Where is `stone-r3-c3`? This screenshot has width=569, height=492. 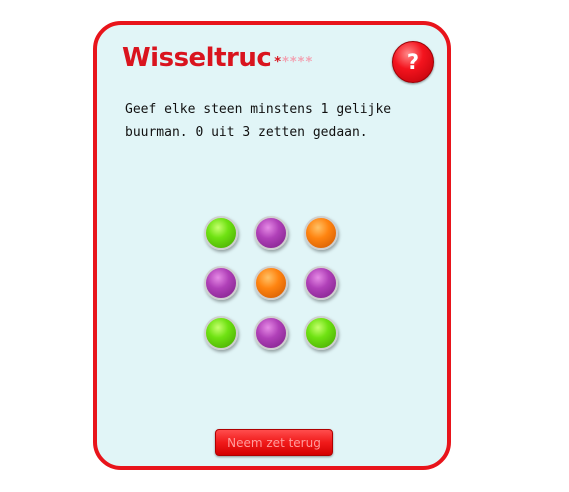
stone-r3-c3 is located at coordinates (321, 333).